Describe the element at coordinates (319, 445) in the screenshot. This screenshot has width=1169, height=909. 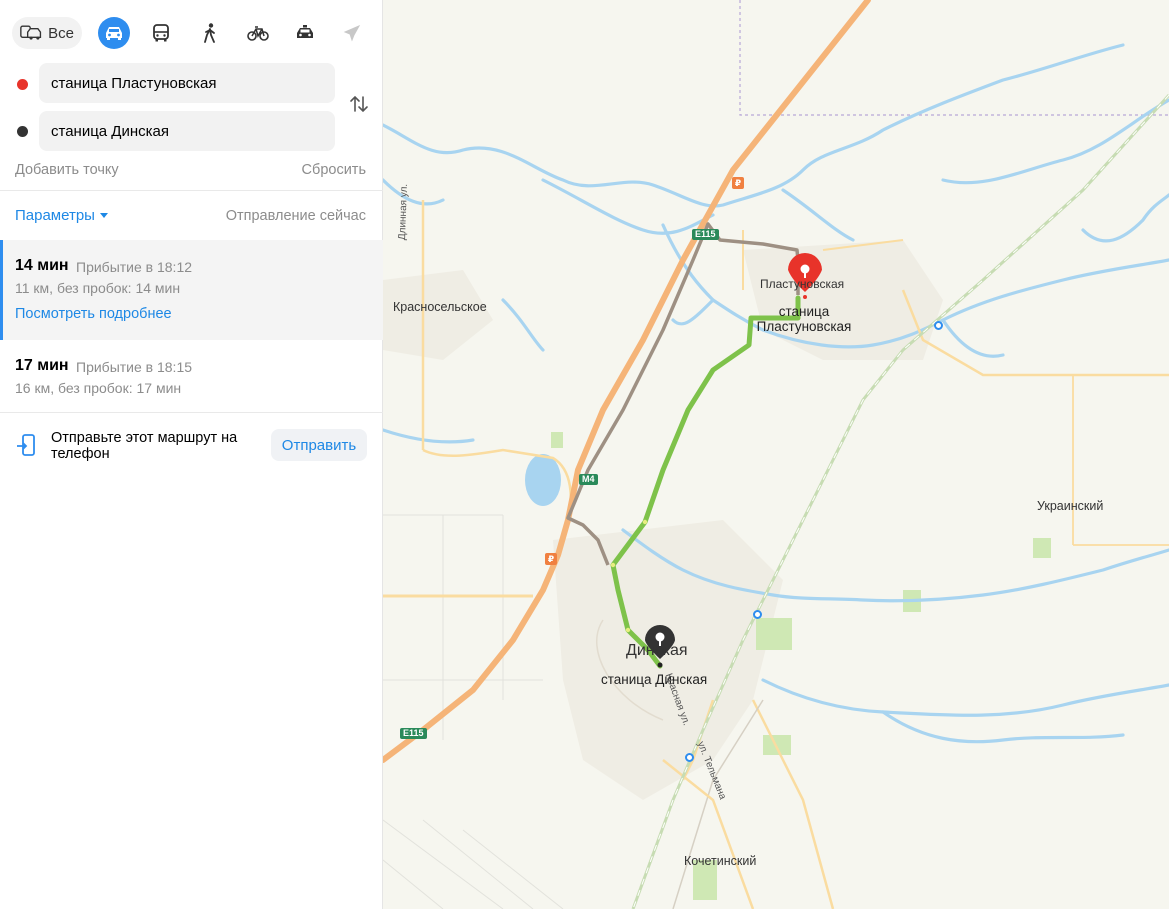
I see `send-button: Отправить` at that location.